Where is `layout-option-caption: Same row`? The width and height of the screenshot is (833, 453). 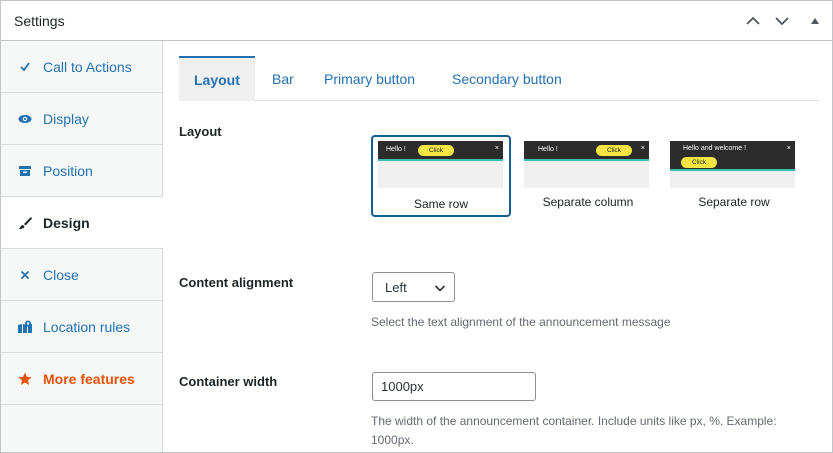
layout-option-caption: Same row is located at coordinates (441, 204).